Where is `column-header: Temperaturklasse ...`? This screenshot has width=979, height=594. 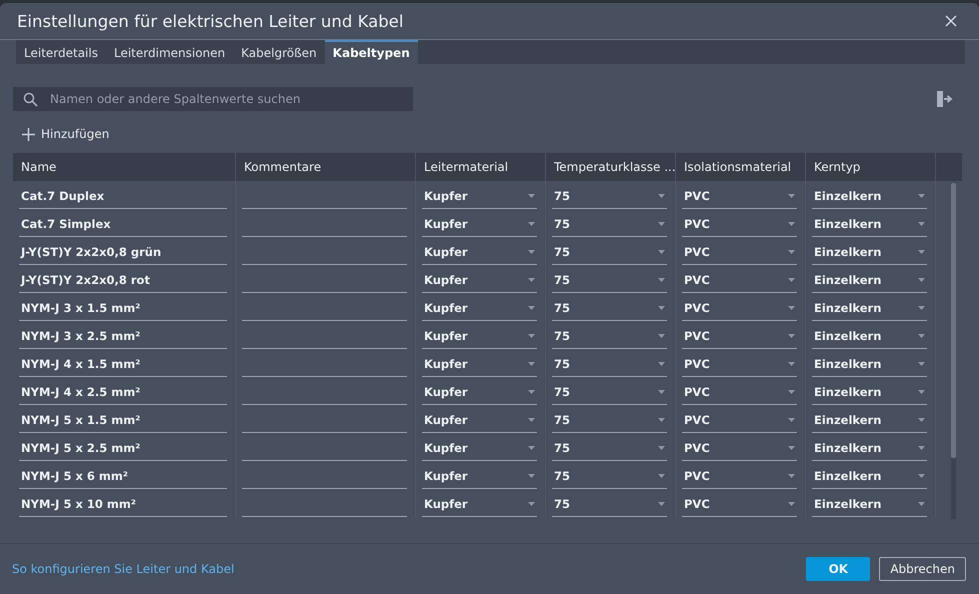 column-header: Temperaturklasse ... is located at coordinates (611, 167).